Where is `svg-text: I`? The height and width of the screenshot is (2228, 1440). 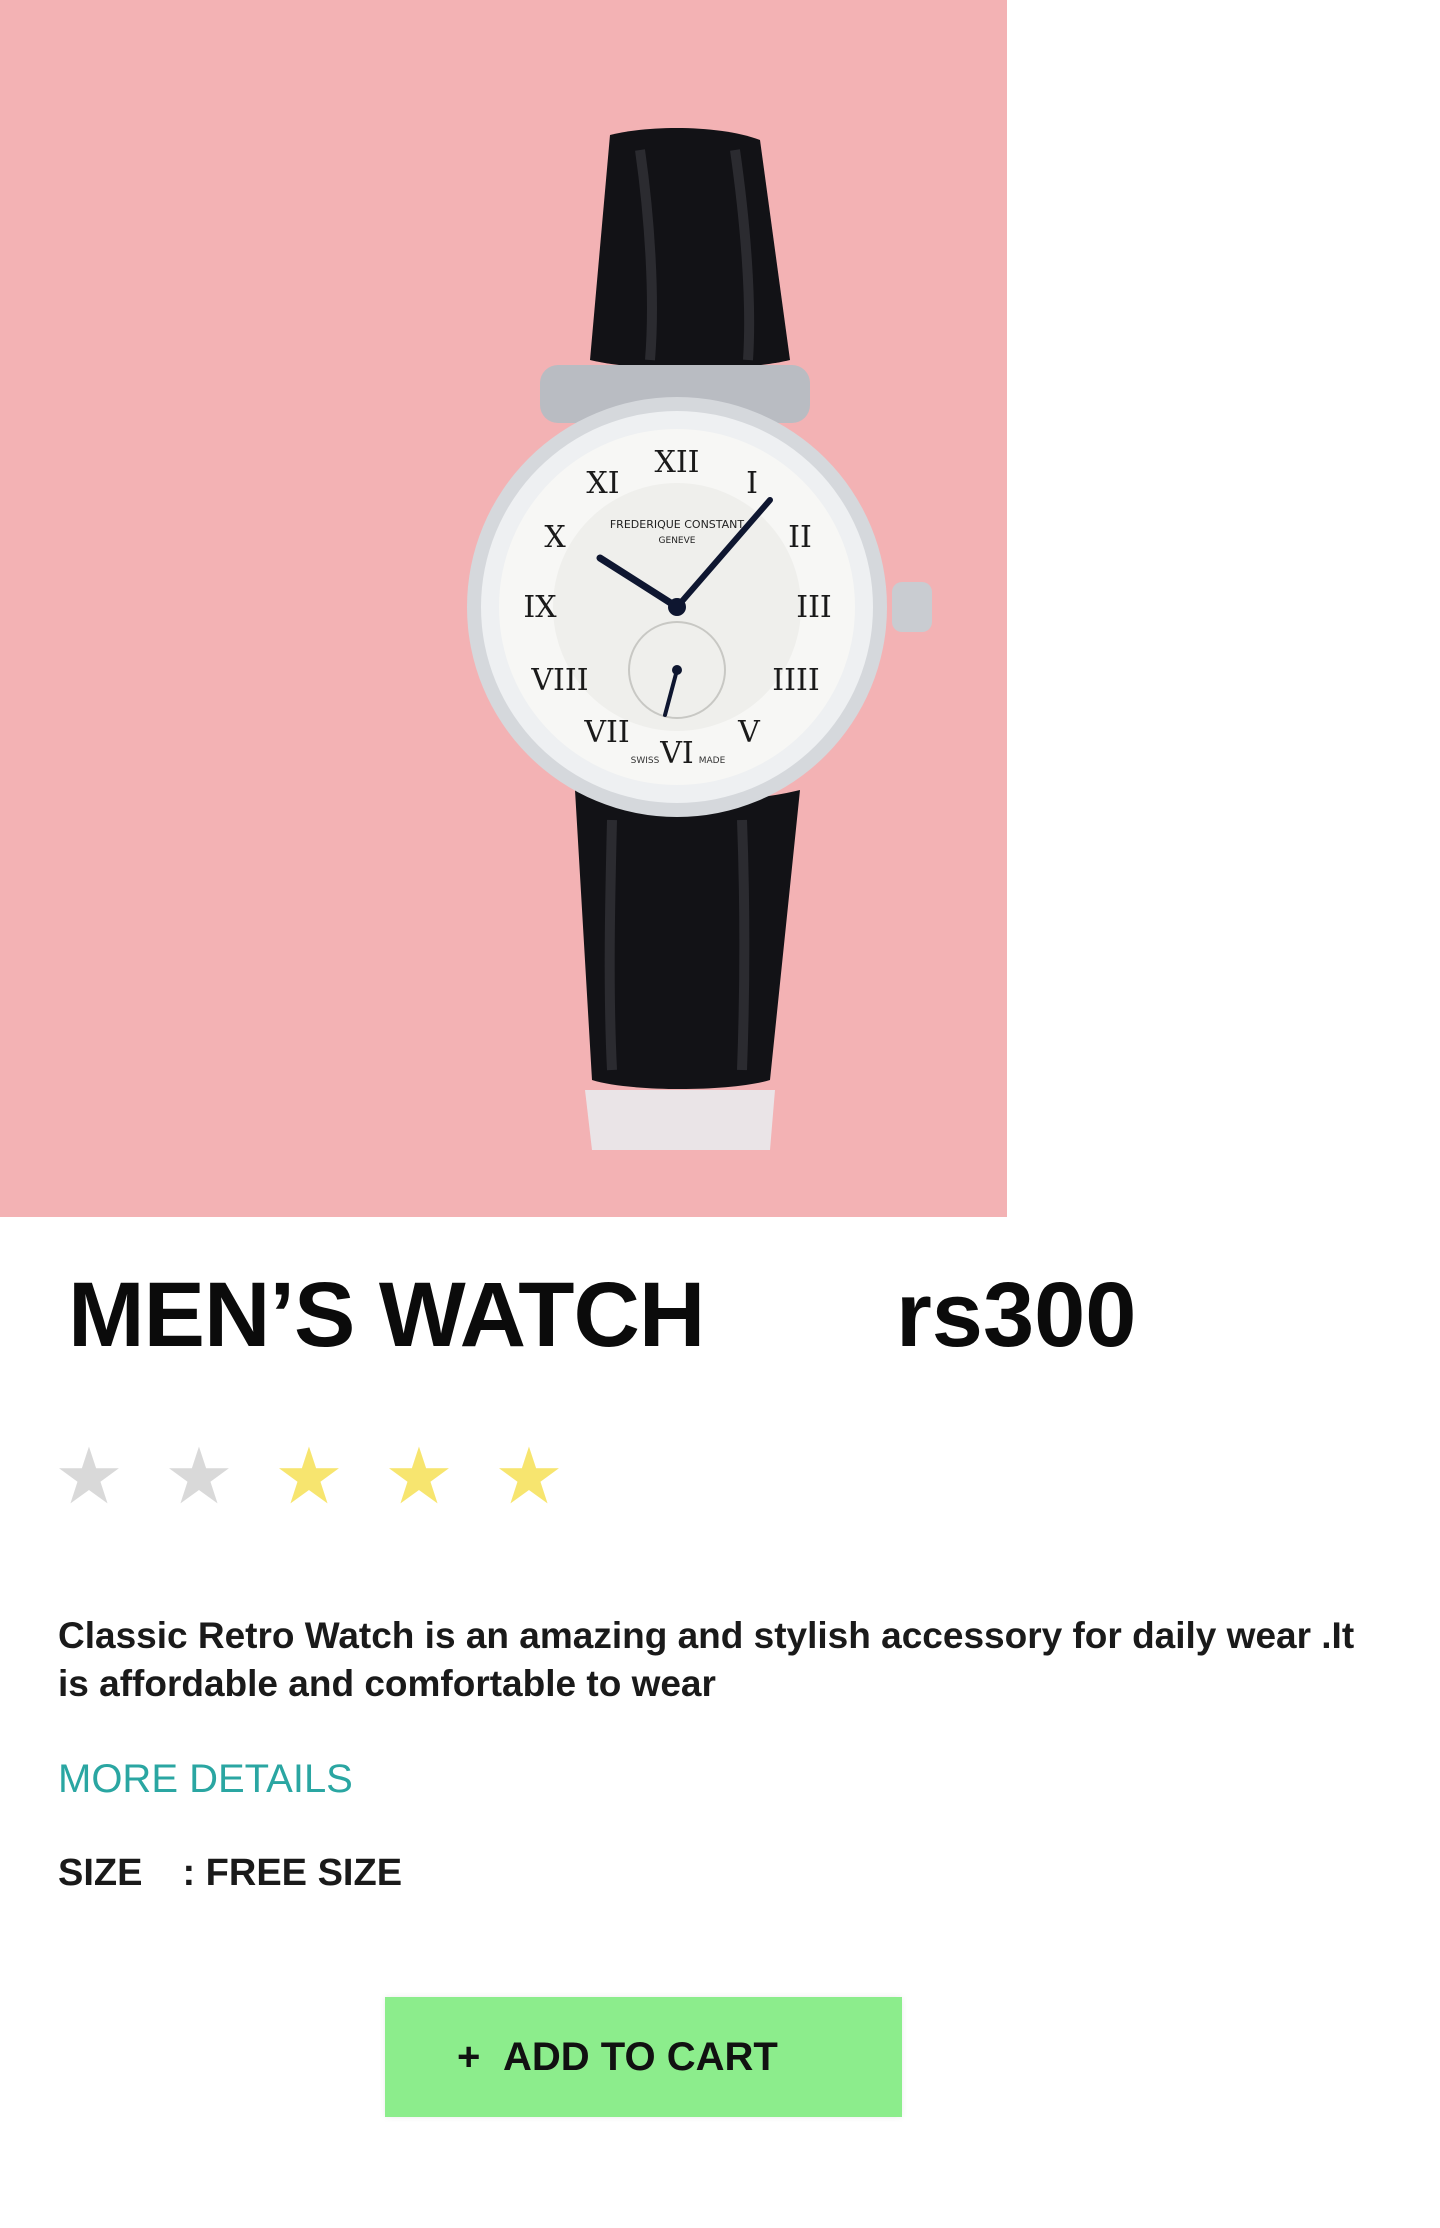 svg-text: I is located at coordinates (752, 483).